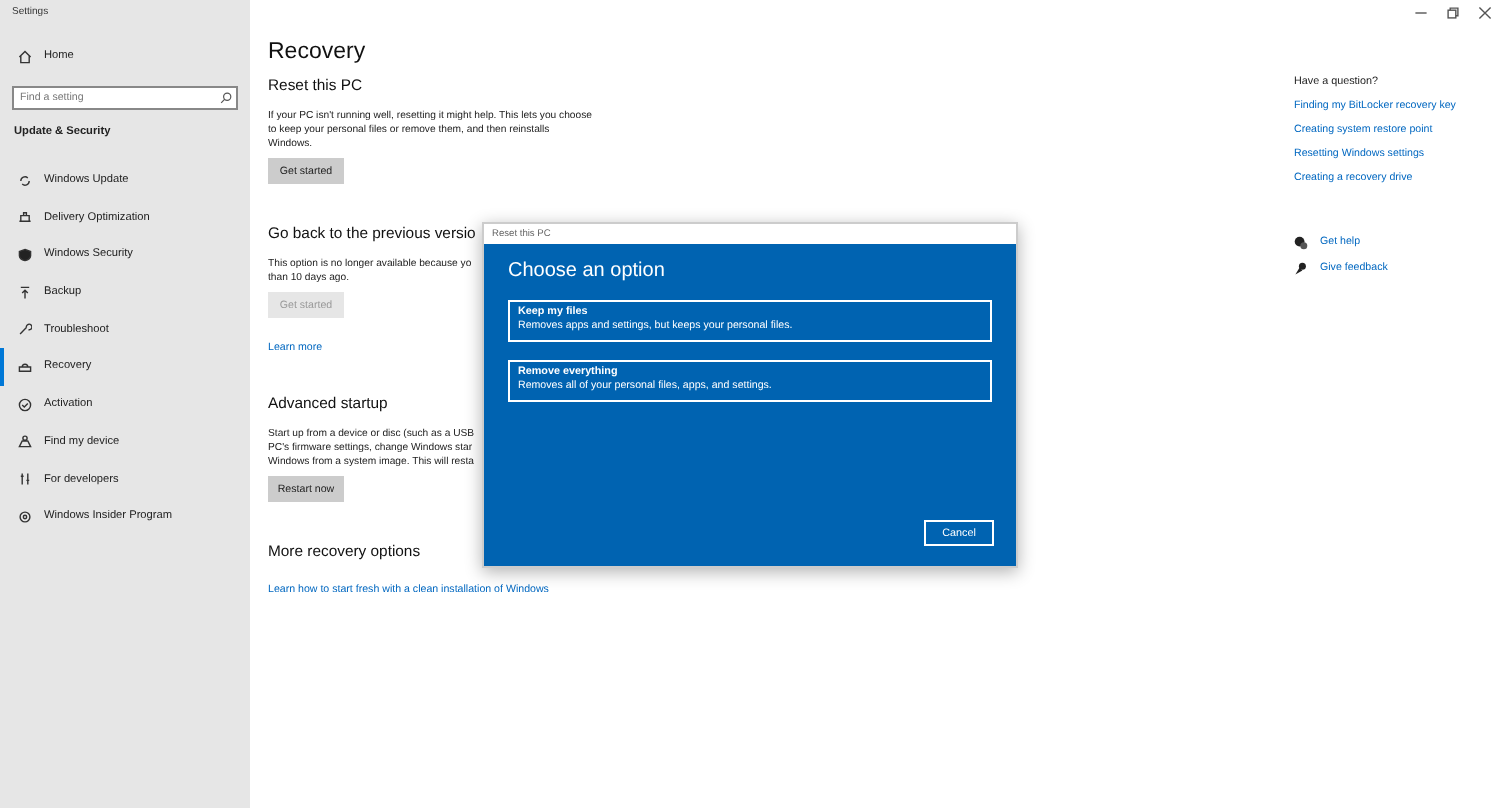 The width and height of the screenshot is (1500, 808). I want to click on home-icon, so click(25, 56).